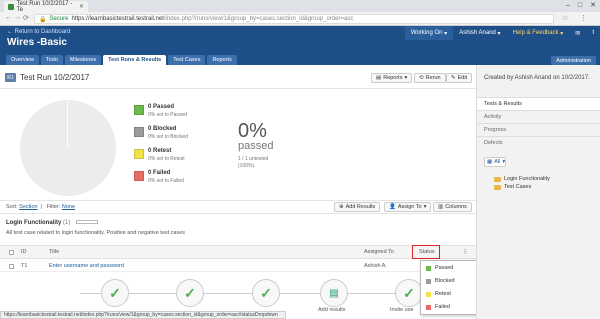 The image size is (600, 319). What do you see at coordinates (238, 252) in the screenshot?
I see `table-header` at bounding box center [238, 252].